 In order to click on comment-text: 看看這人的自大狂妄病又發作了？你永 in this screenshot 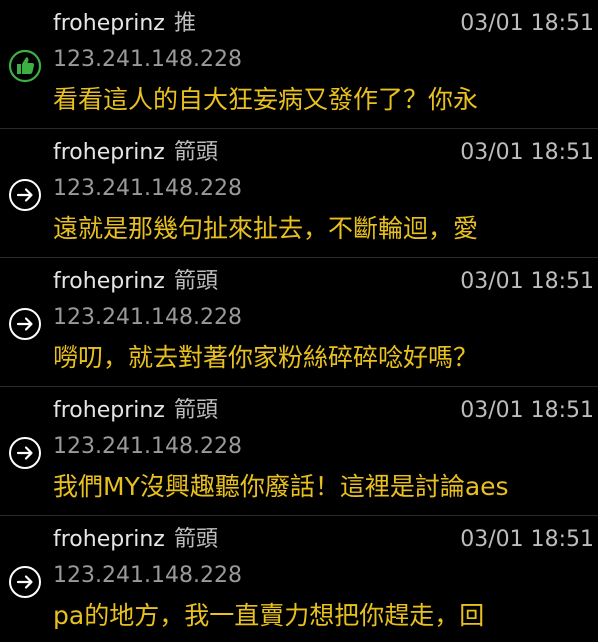, I will do `click(266, 99)`.